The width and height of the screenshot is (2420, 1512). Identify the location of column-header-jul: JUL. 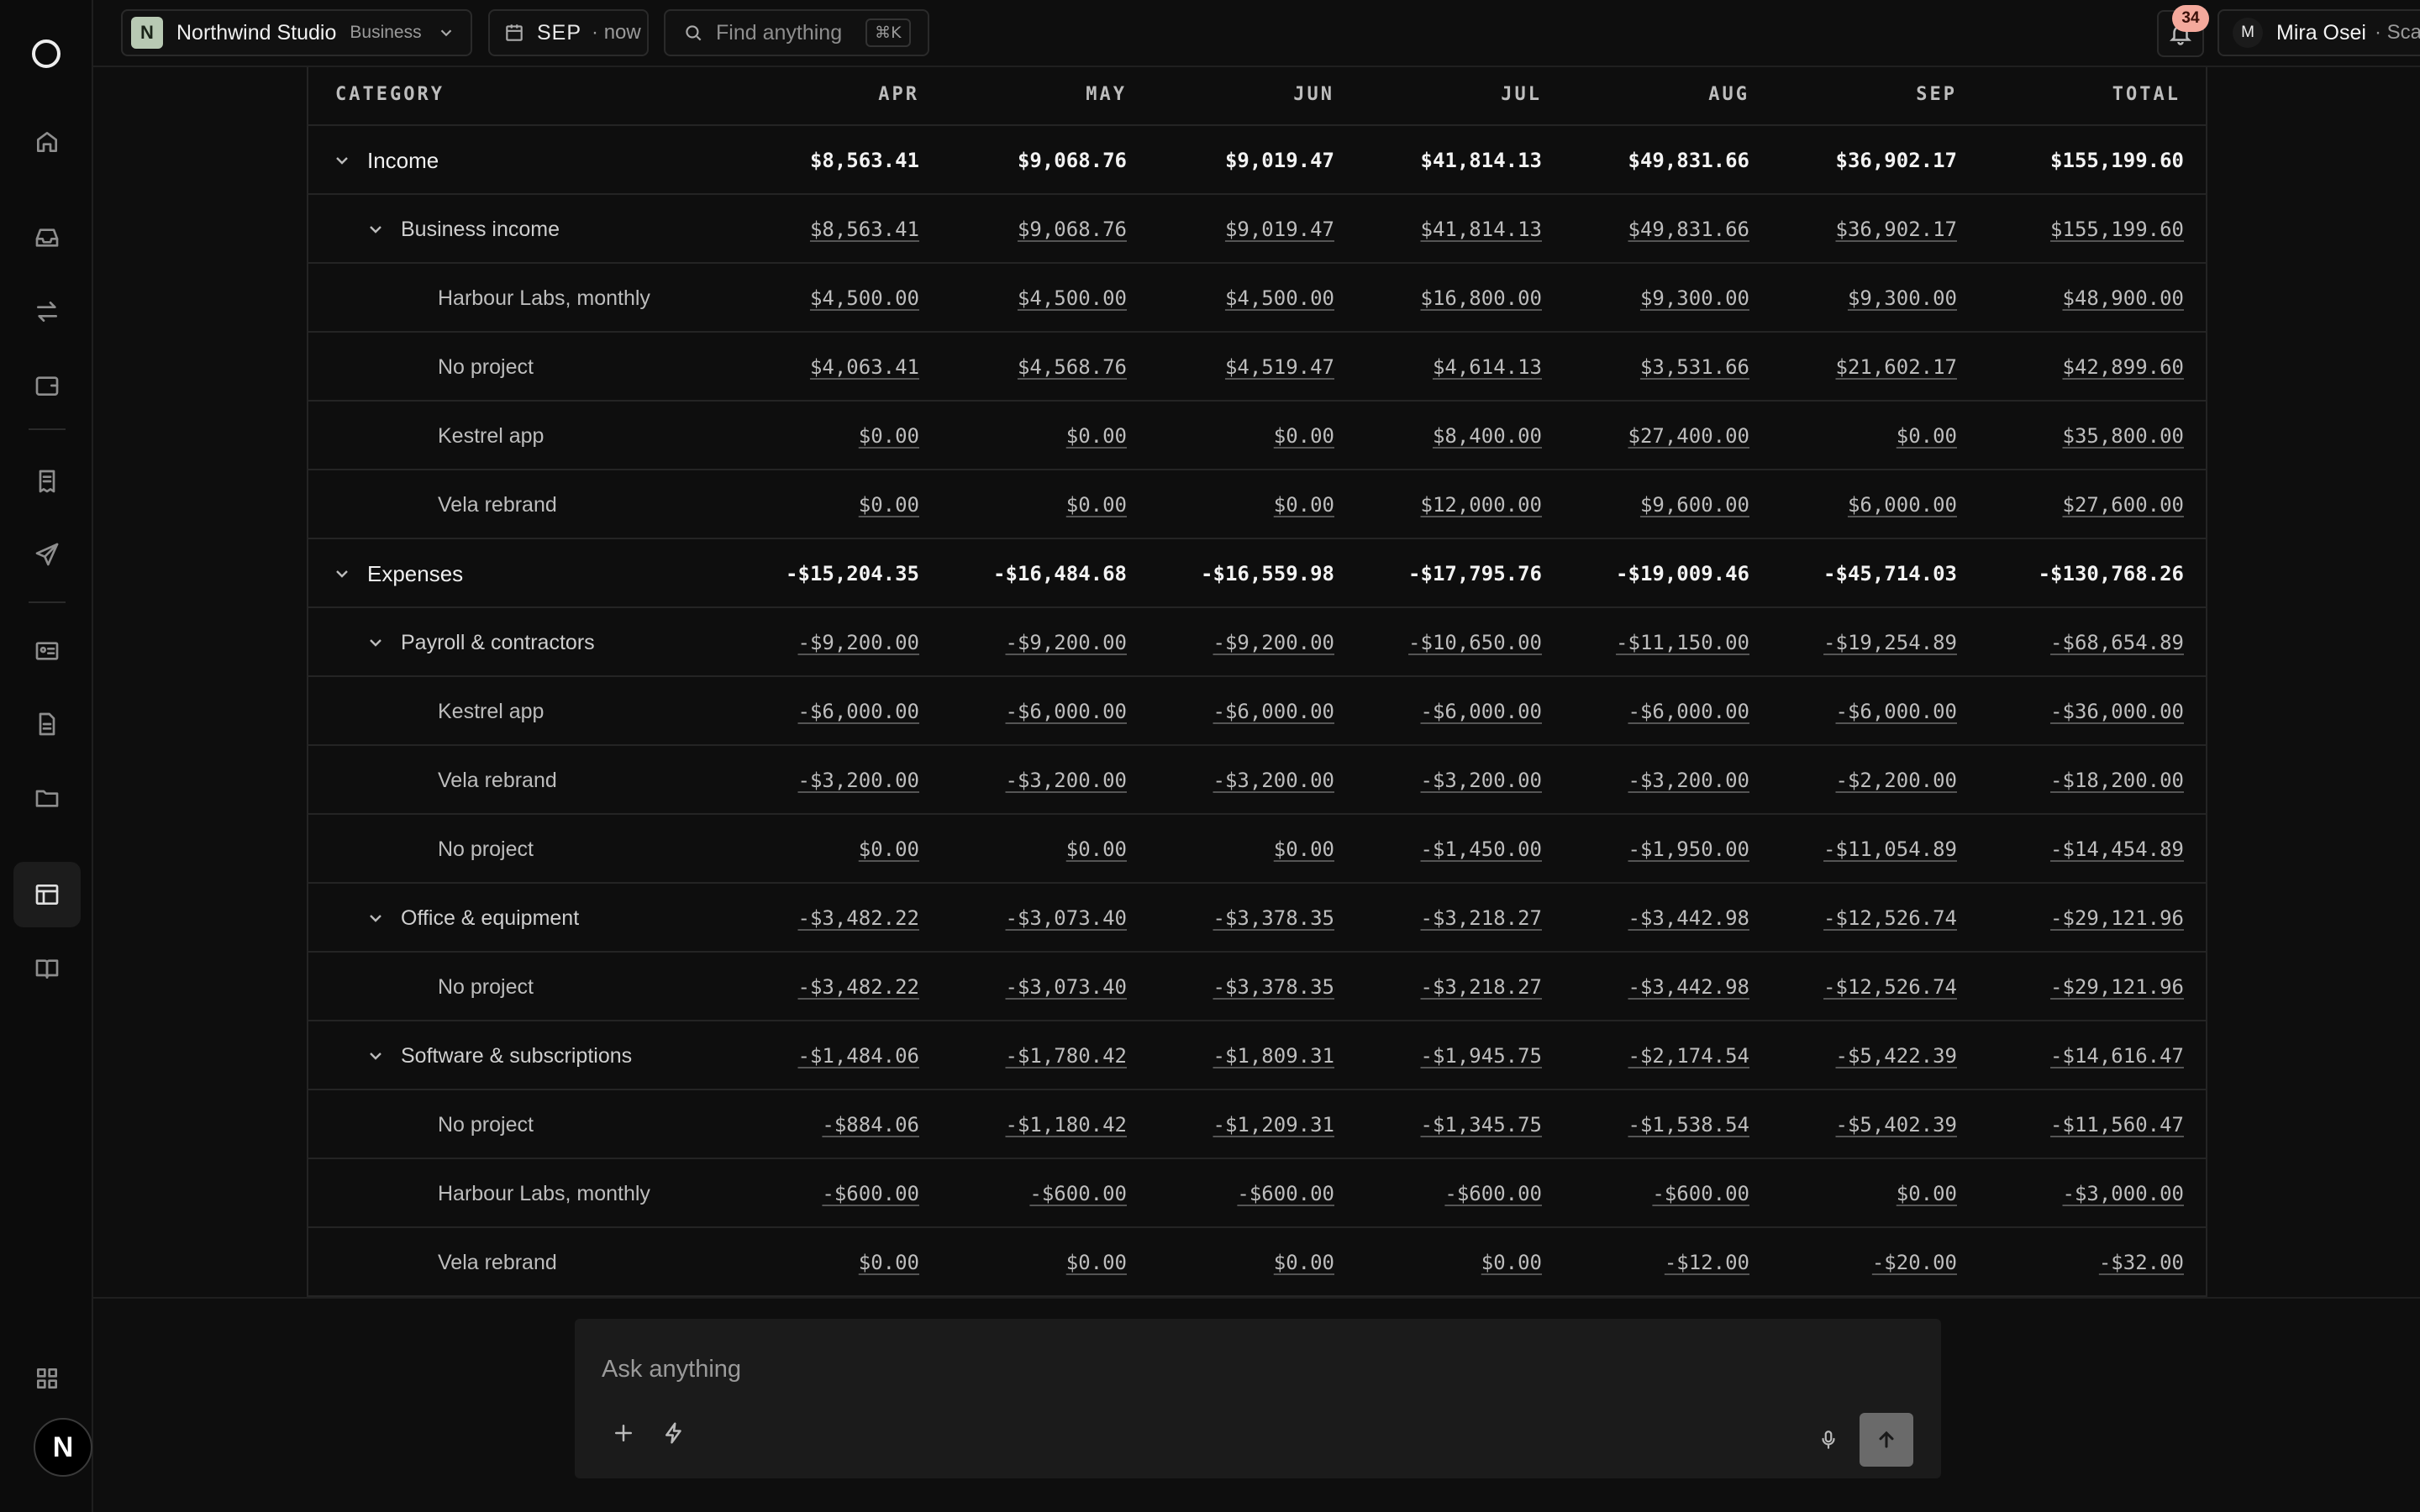
(1522, 94).